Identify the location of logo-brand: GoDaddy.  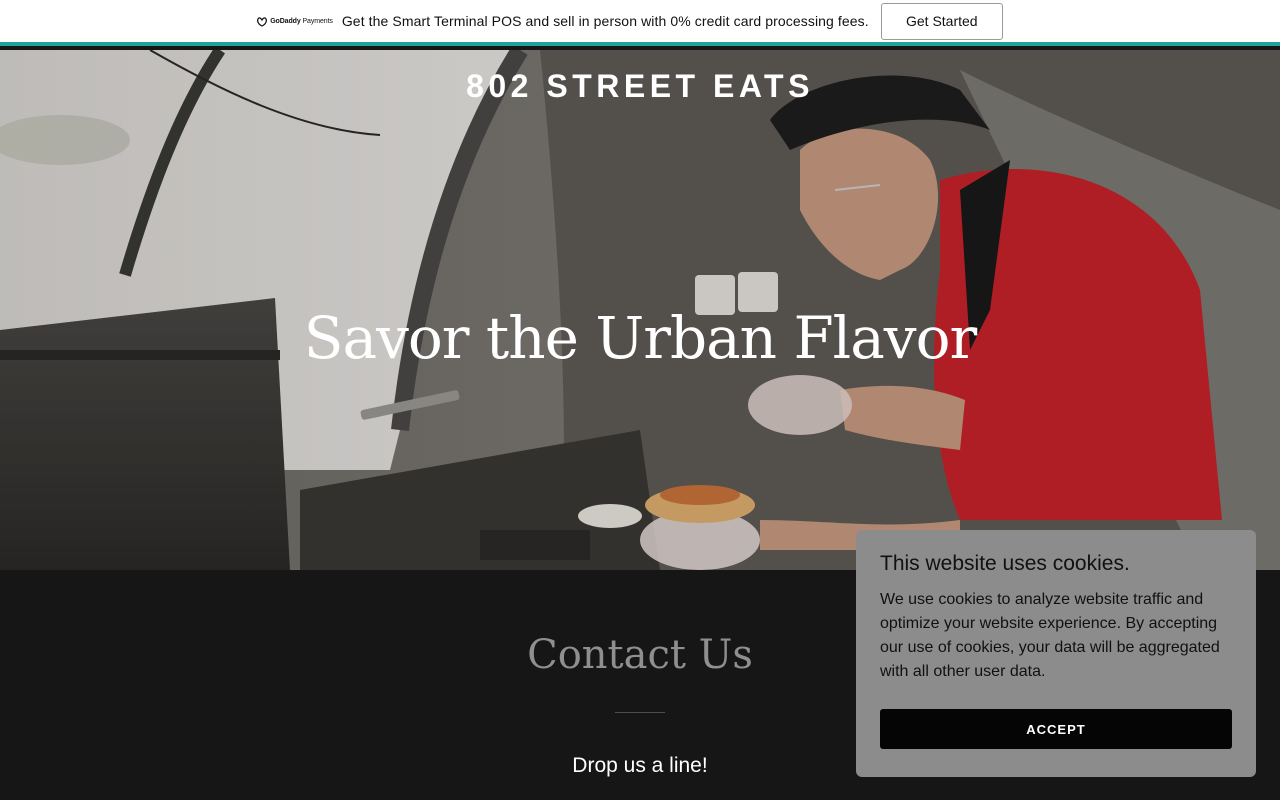
(285, 21).